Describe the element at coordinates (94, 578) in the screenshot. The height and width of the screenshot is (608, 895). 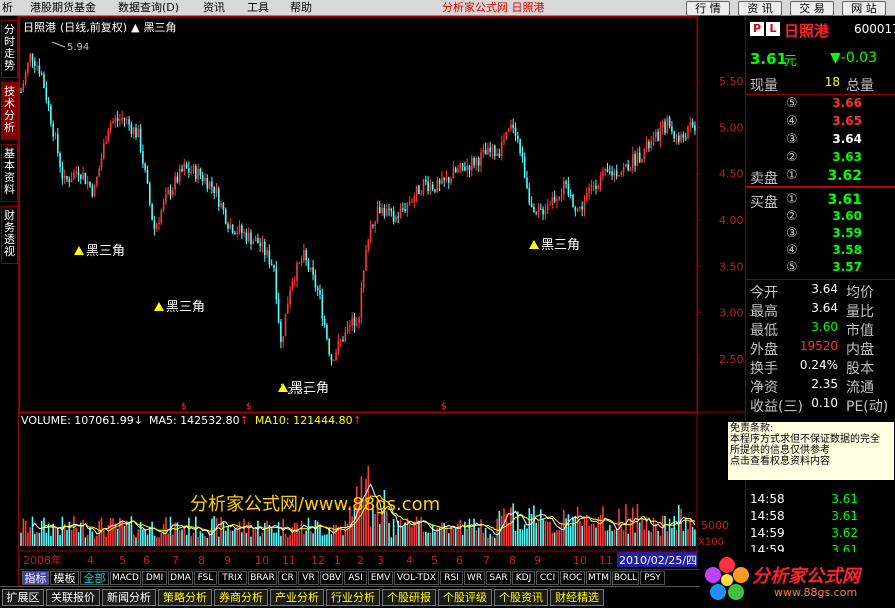
I see `indicator-tab: 全部` at that location.